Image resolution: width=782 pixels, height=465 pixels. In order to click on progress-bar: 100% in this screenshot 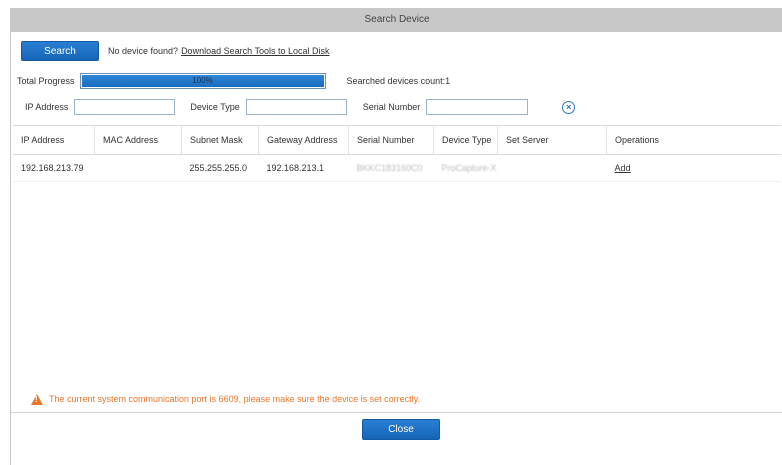, I will do `click(202, 81)`.